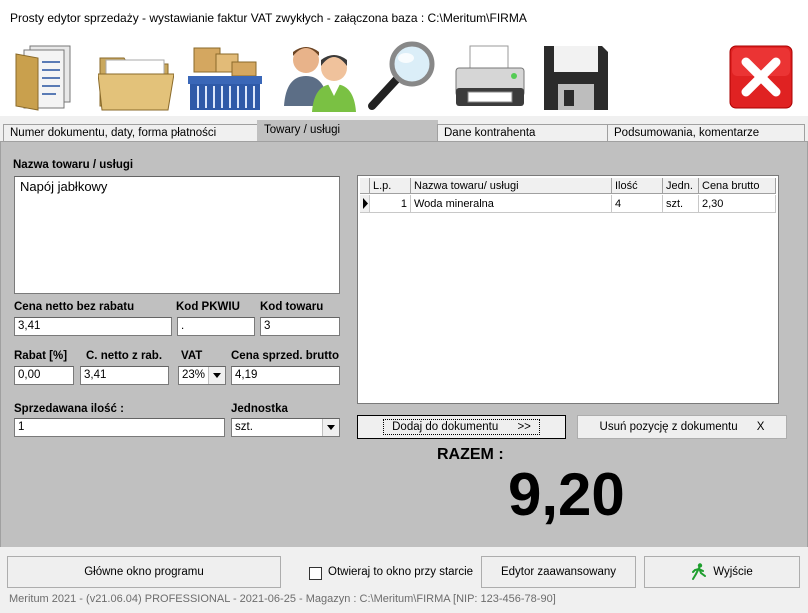 This screenshot has width=808, height=613. I want to click on contractors-icon, so click(320, 76).